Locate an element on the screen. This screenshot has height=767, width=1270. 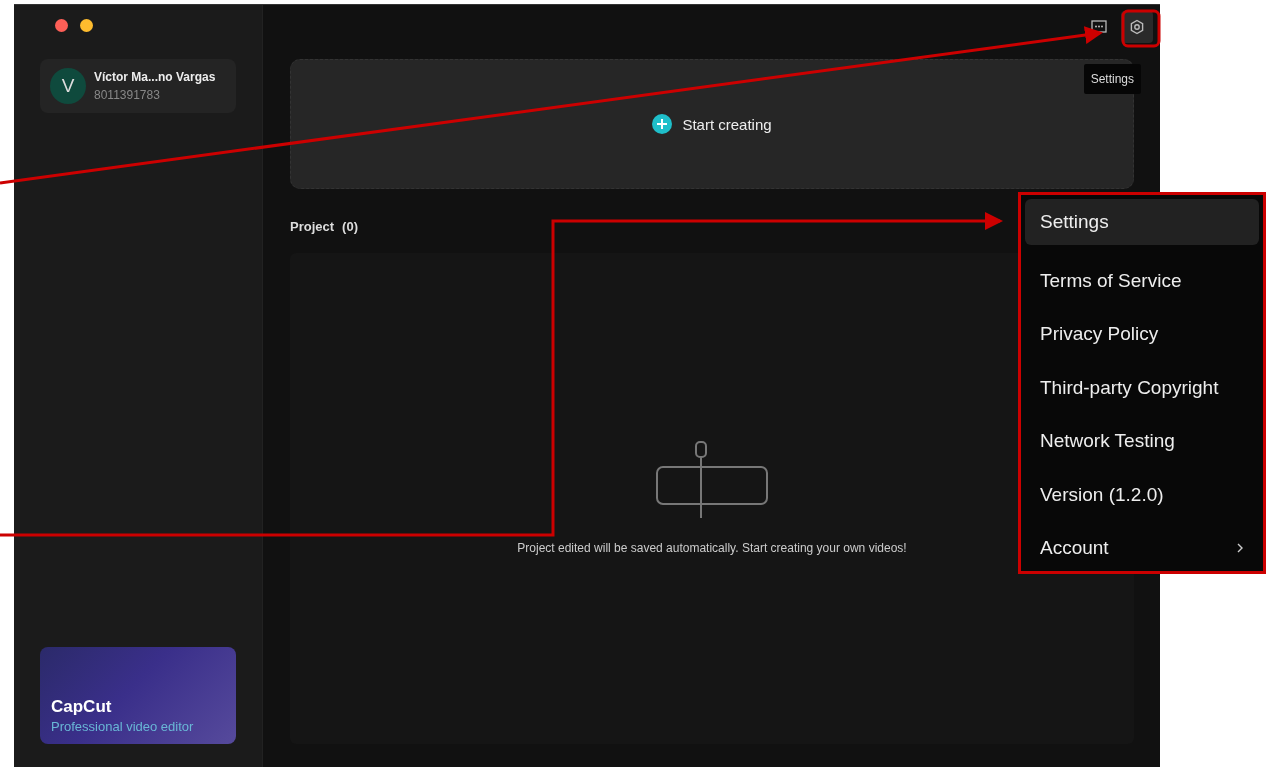
menu-item: Third-party Copyright is located at coordinates (1142, 388).